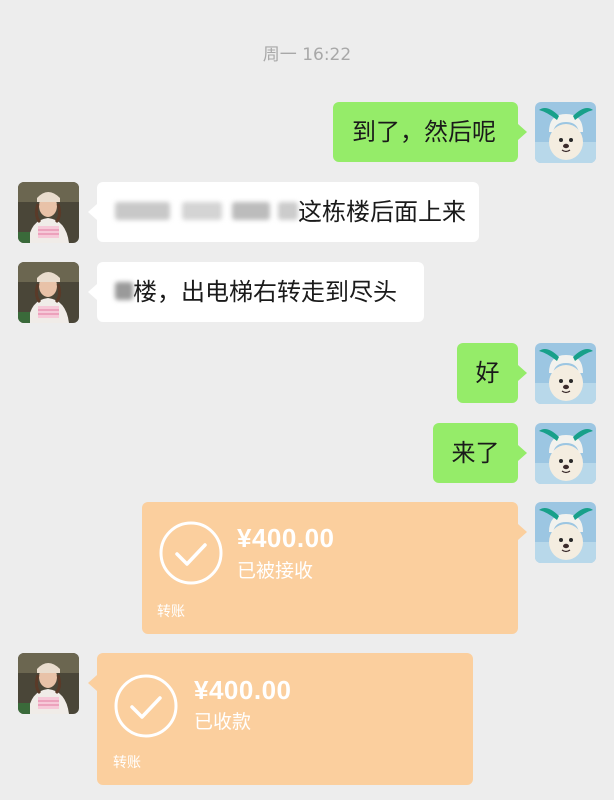 The width and height of the screenshot is (614, 800). I want to click on message-text: 好, so click(487, 373).